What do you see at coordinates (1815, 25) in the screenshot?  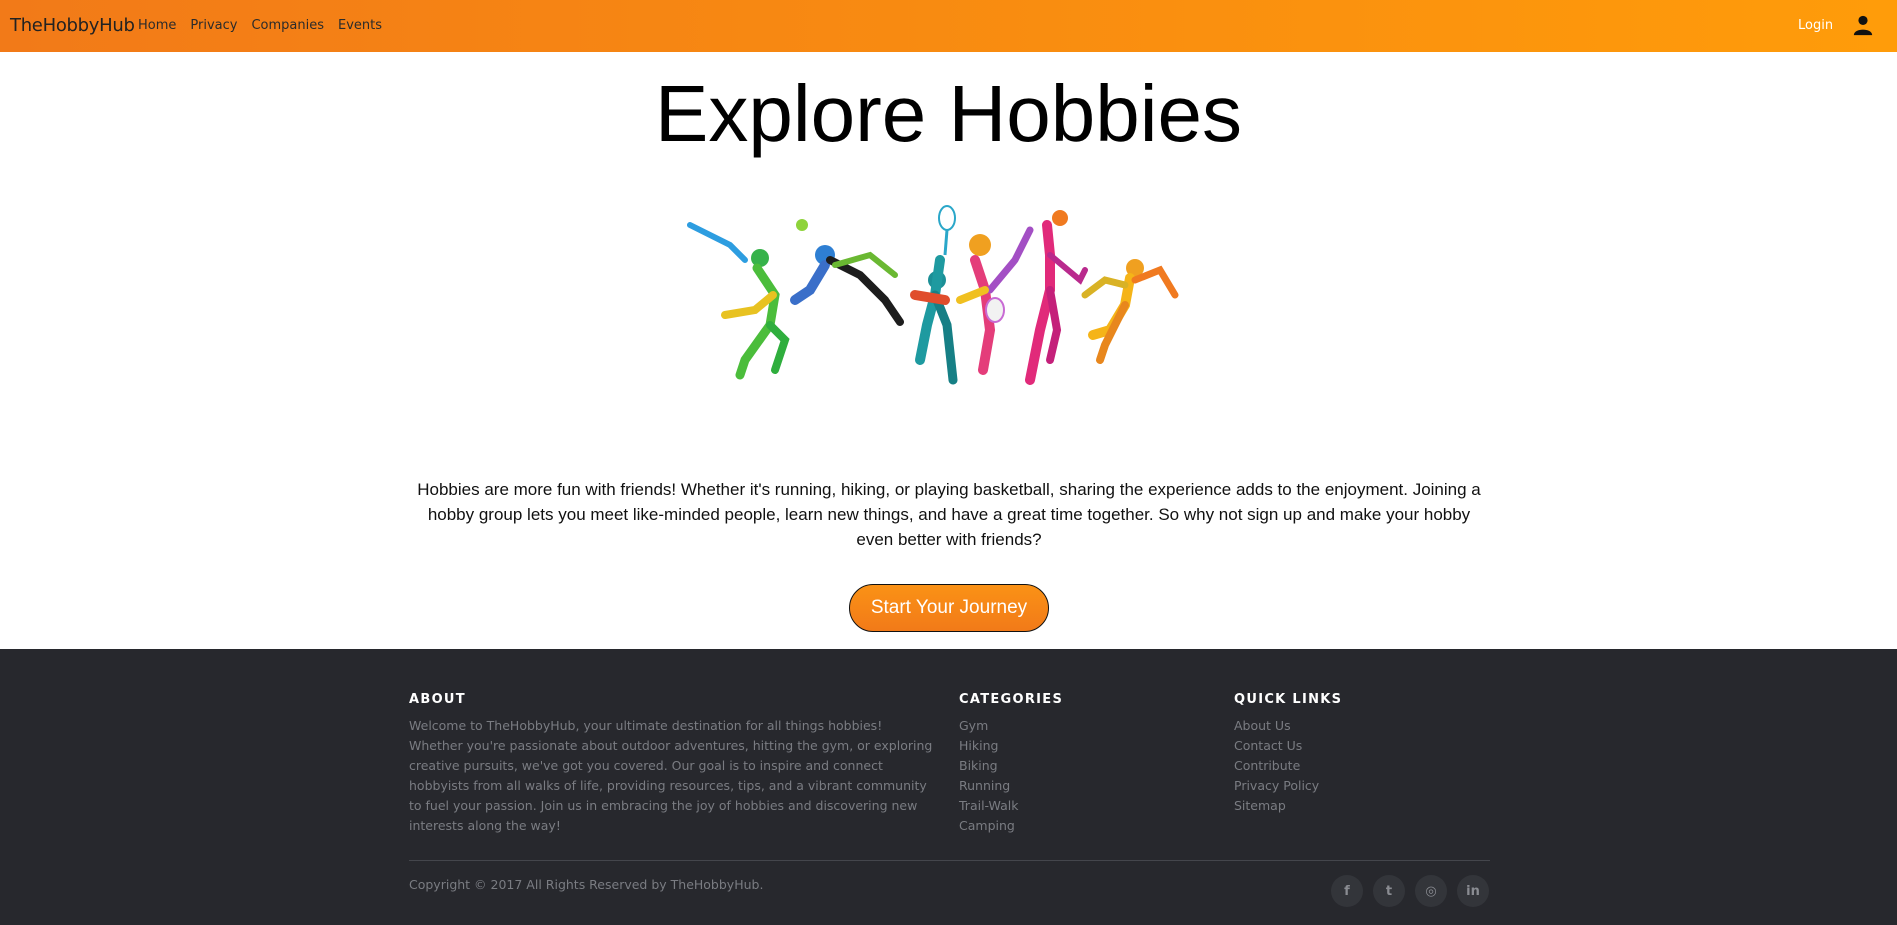 I see `login-link: Login` at bounding box center [1815, 25].